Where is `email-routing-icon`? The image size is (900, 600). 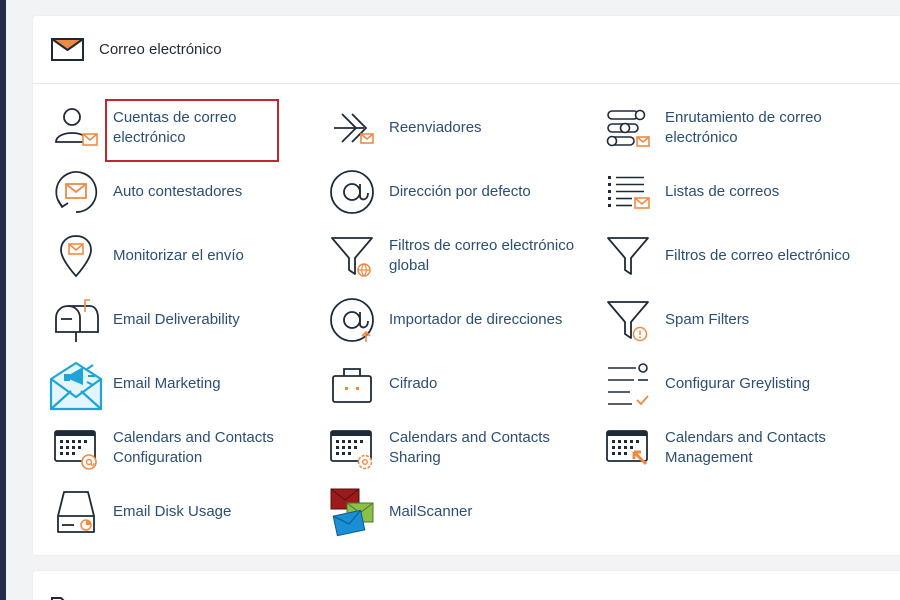
email-routing-icon is located at coordinates (628, 128).